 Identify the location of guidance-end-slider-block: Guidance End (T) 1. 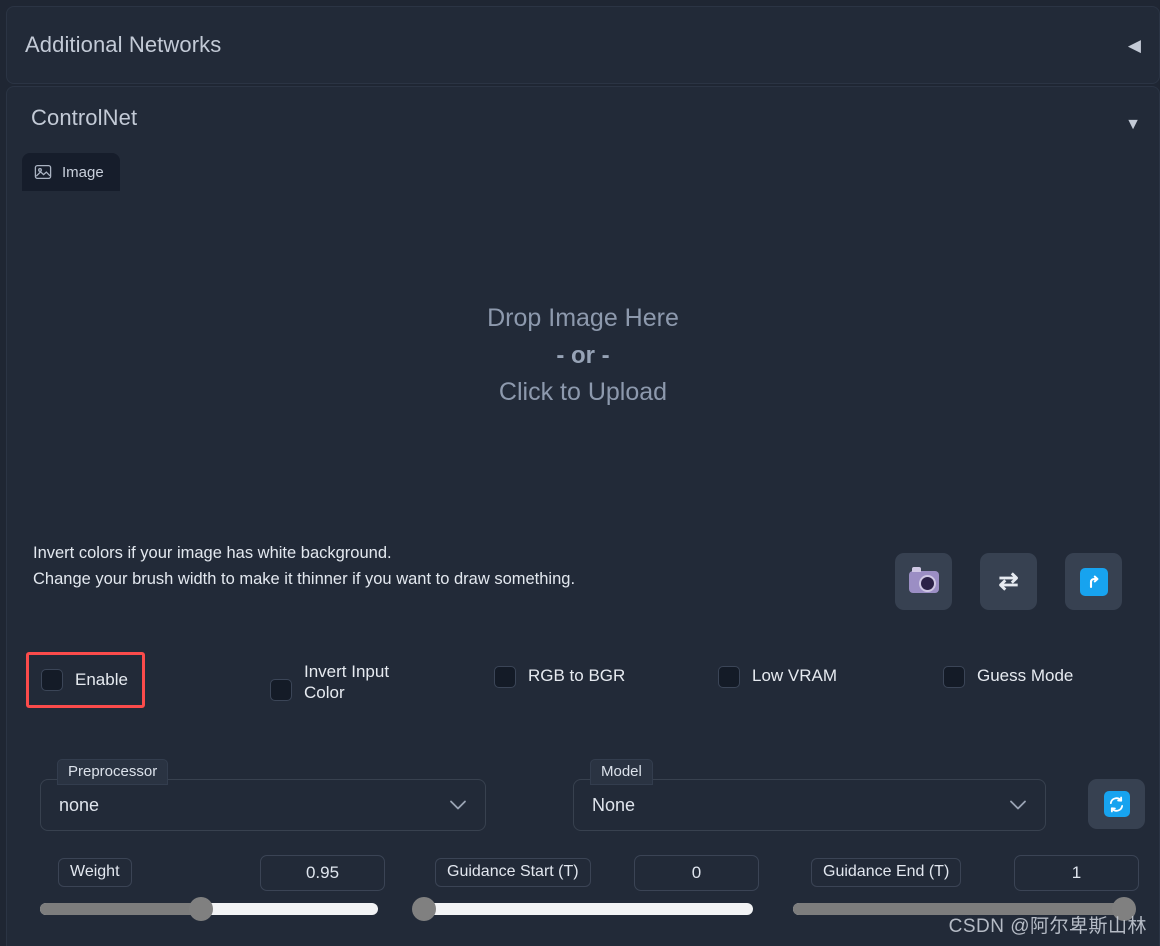
(966, 888).